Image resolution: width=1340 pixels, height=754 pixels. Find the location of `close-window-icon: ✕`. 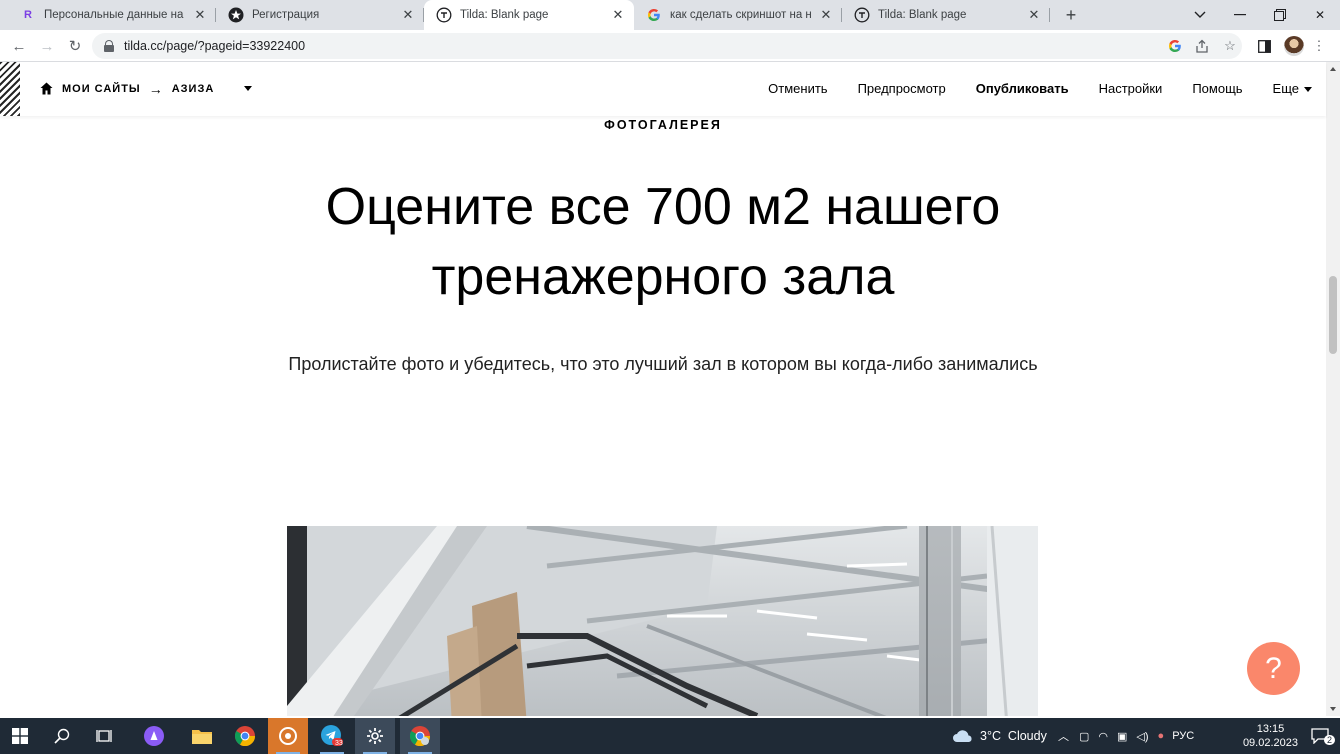

close-window-icon: ✕ is located at coordinates (1320, 15).